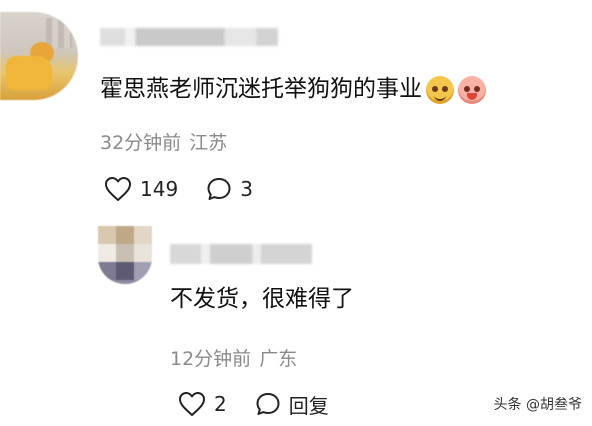 This screenshot has height=426, width=592. I want to click on reply-count-button: 3, so click(229, 189).